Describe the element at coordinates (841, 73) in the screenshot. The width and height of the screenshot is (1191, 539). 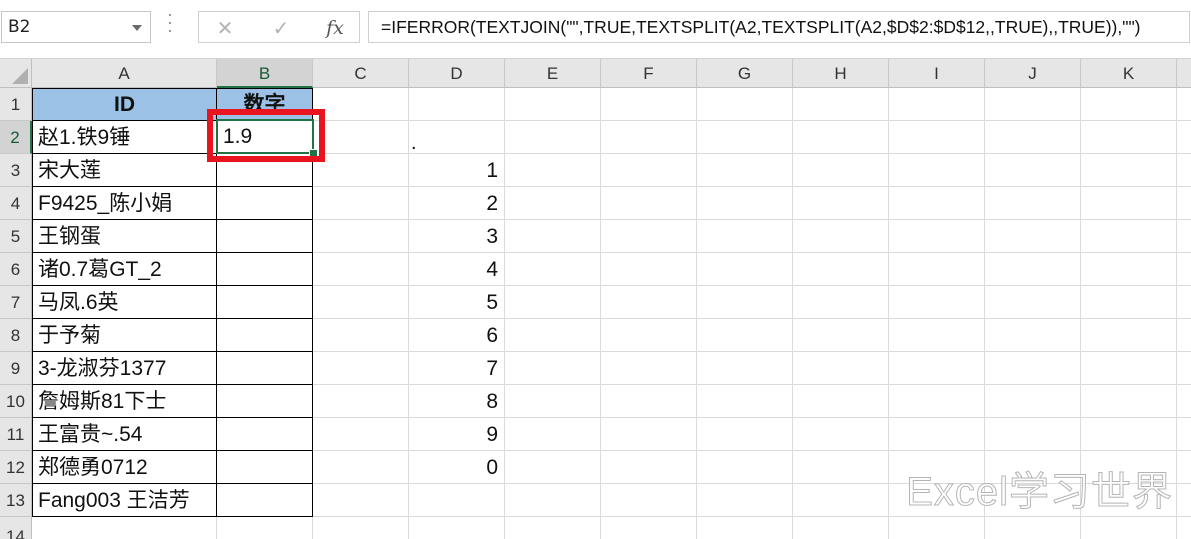
I see `column-header-h: H` at that location.